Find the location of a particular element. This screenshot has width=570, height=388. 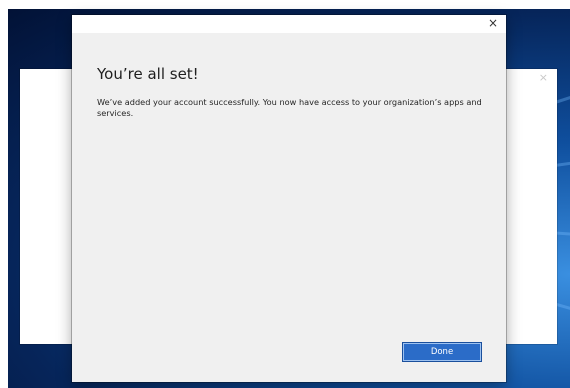

dialog-titlebar: × is located at coordinates (289, 24).